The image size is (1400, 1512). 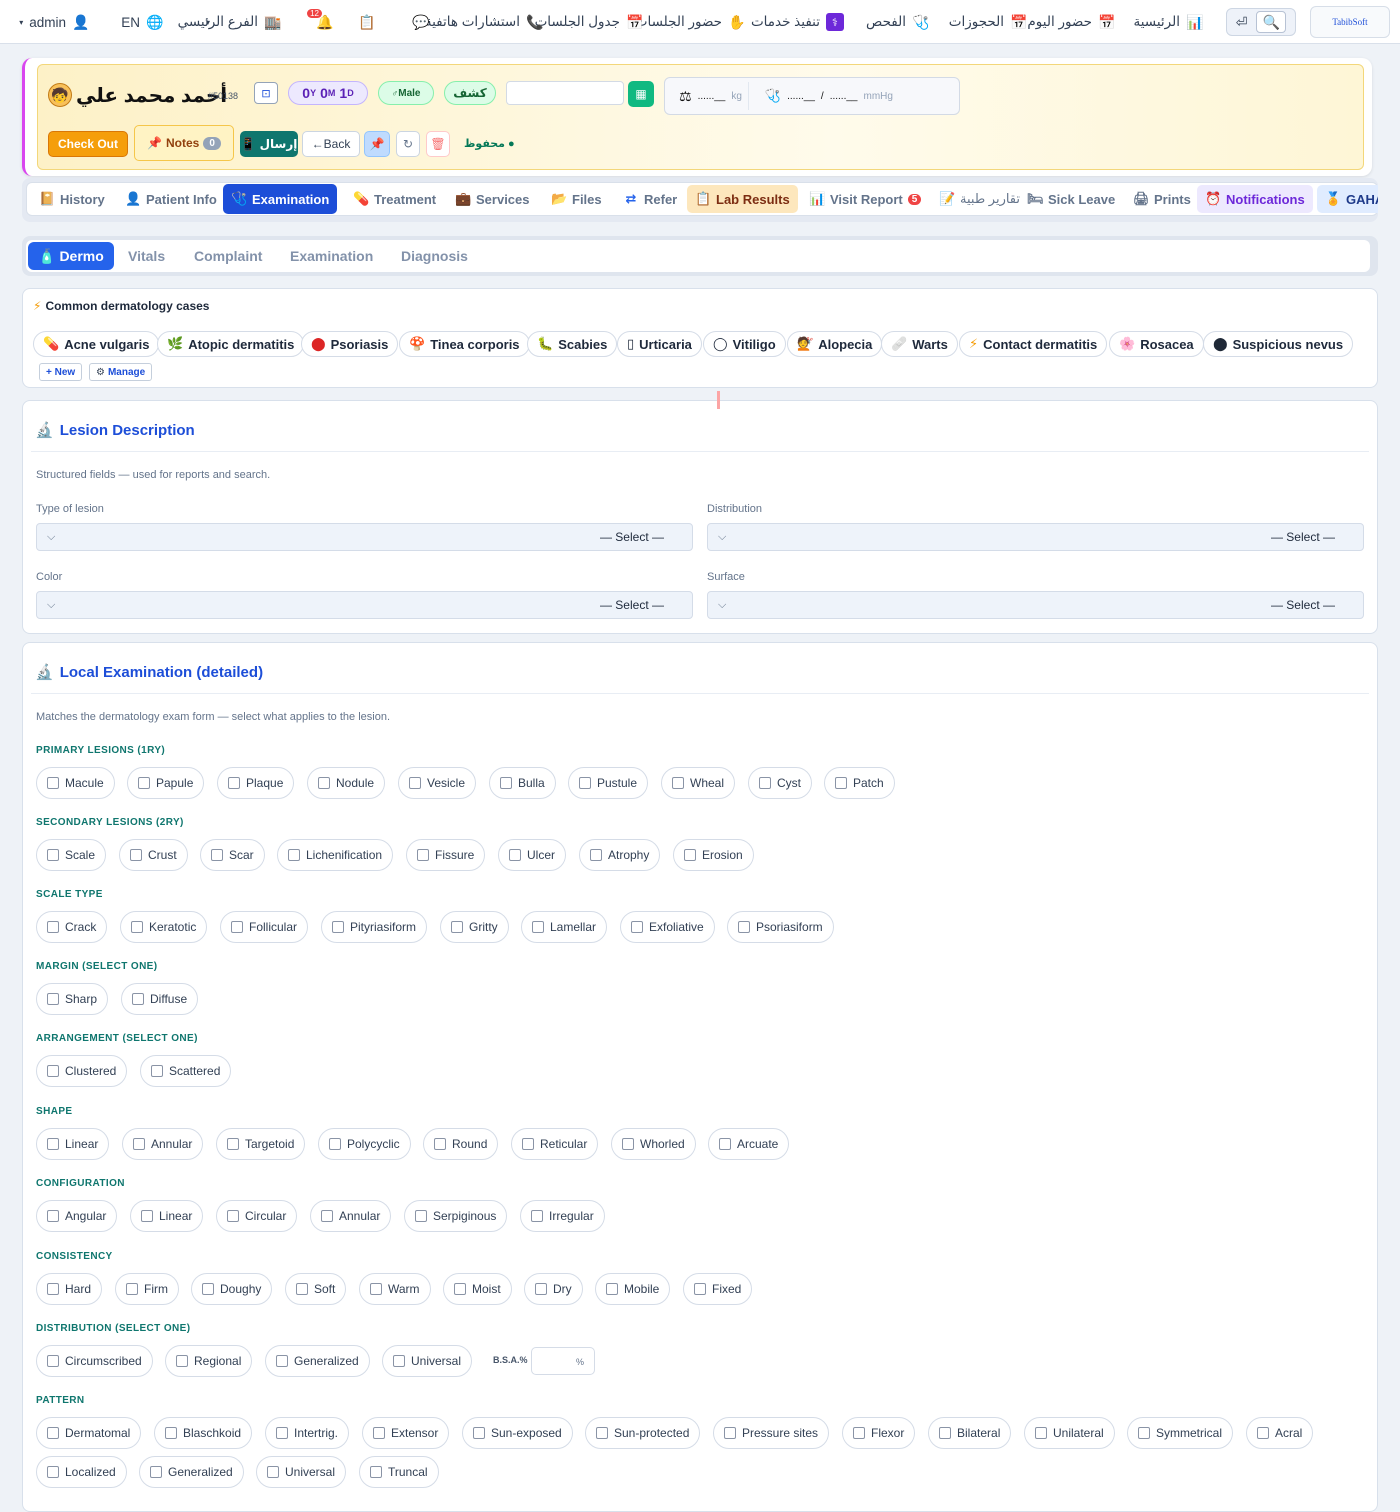 I want to click on option-checkbox: Pustule, so click(x=608, y=783).